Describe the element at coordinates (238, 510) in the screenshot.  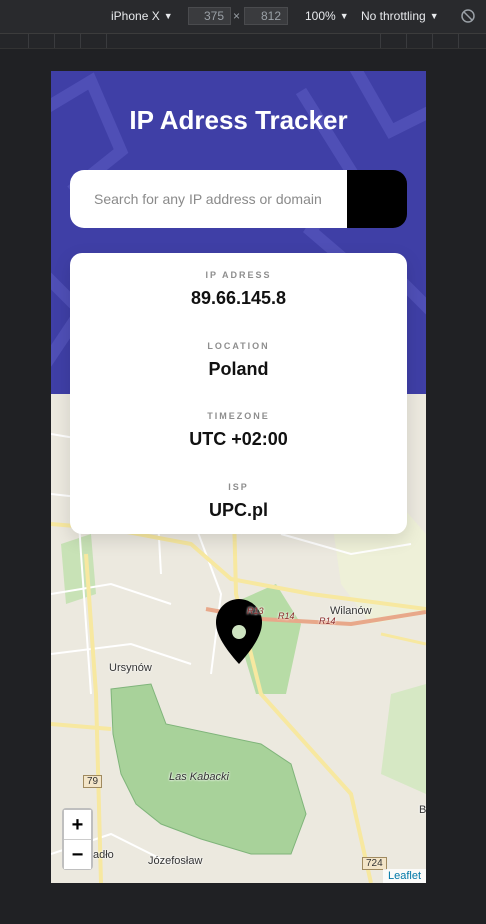
I see `info-value: UPC.pl` at that location.